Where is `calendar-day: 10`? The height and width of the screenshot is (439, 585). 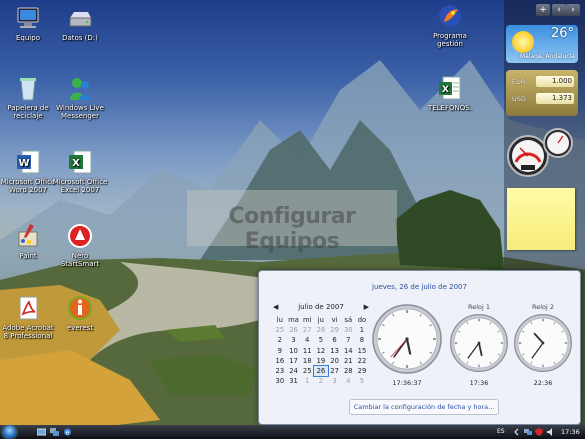 calendar-day: 10 is located at coordinates (294, 351).